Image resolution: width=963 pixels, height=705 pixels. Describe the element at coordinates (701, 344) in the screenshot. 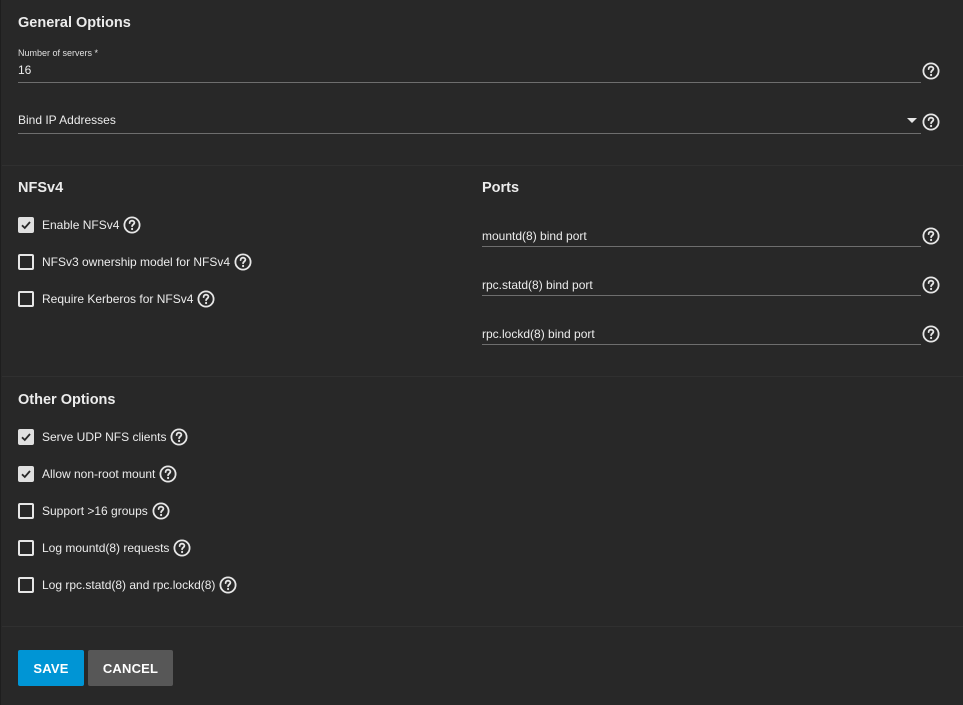

I see `rpc-lockd-underline` at that location.